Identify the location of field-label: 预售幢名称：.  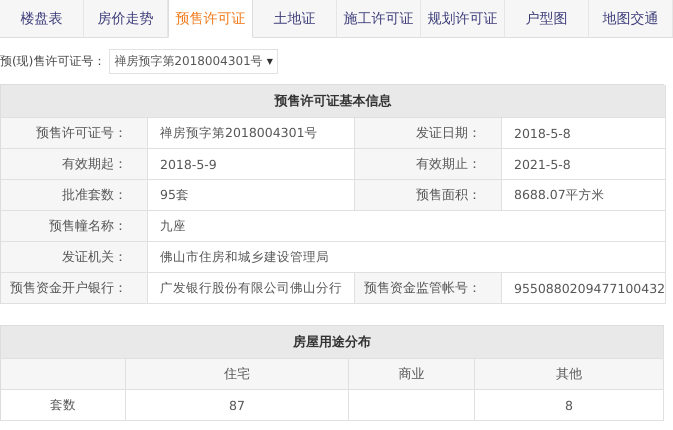
(74, 226).